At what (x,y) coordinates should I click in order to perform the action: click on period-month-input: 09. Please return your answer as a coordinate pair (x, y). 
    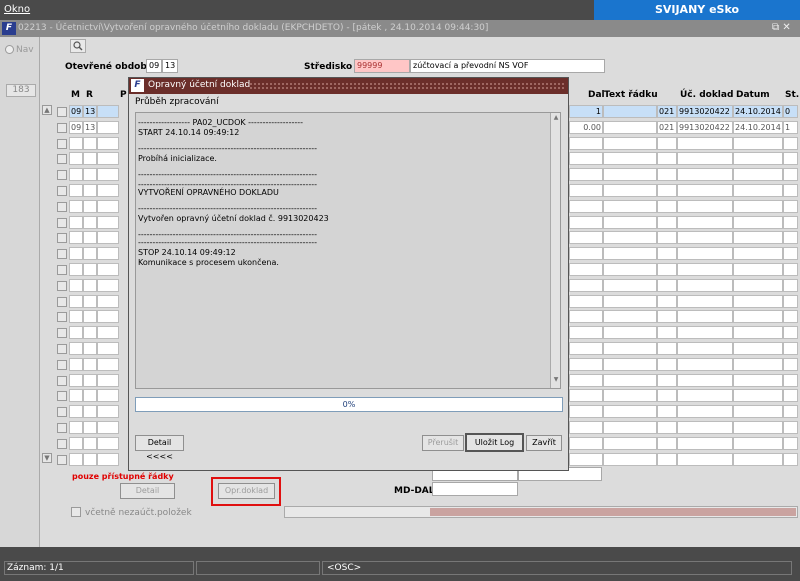
    Looking at the image, I should click on (154, 66).